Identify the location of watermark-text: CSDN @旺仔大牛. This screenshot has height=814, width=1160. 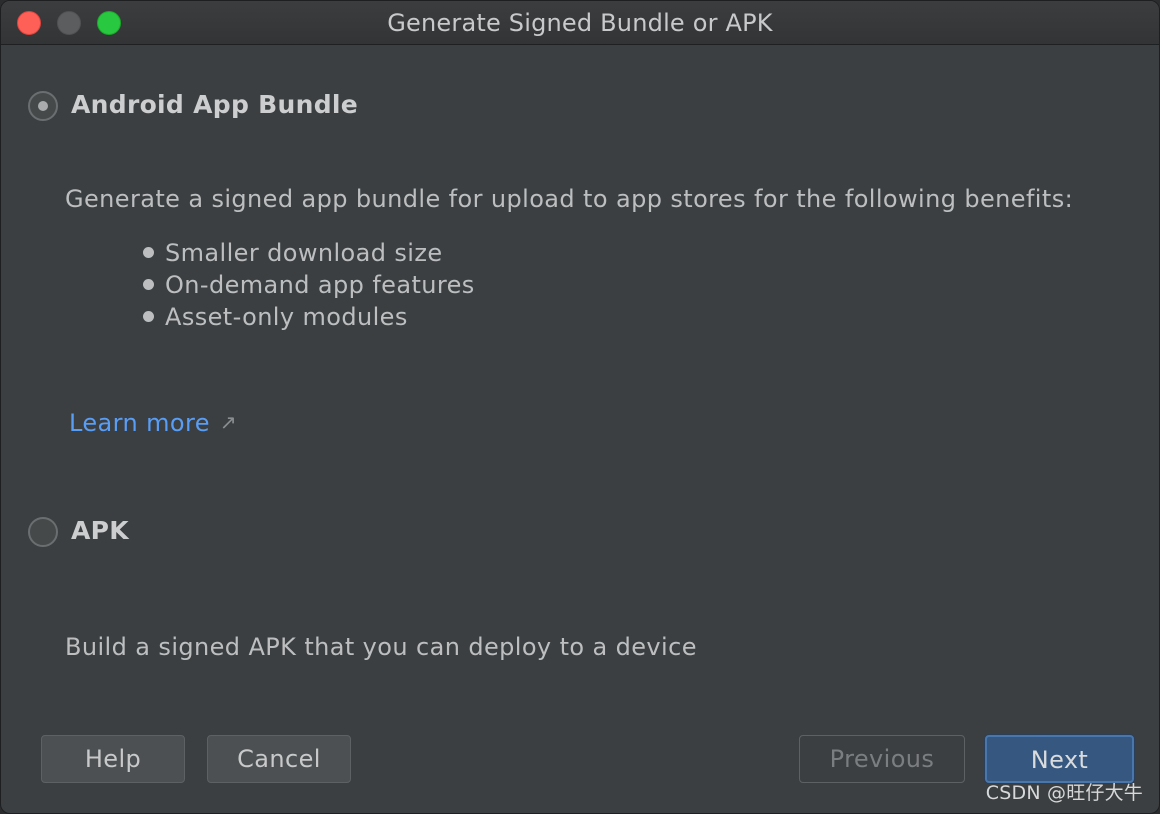
(1064, 793).